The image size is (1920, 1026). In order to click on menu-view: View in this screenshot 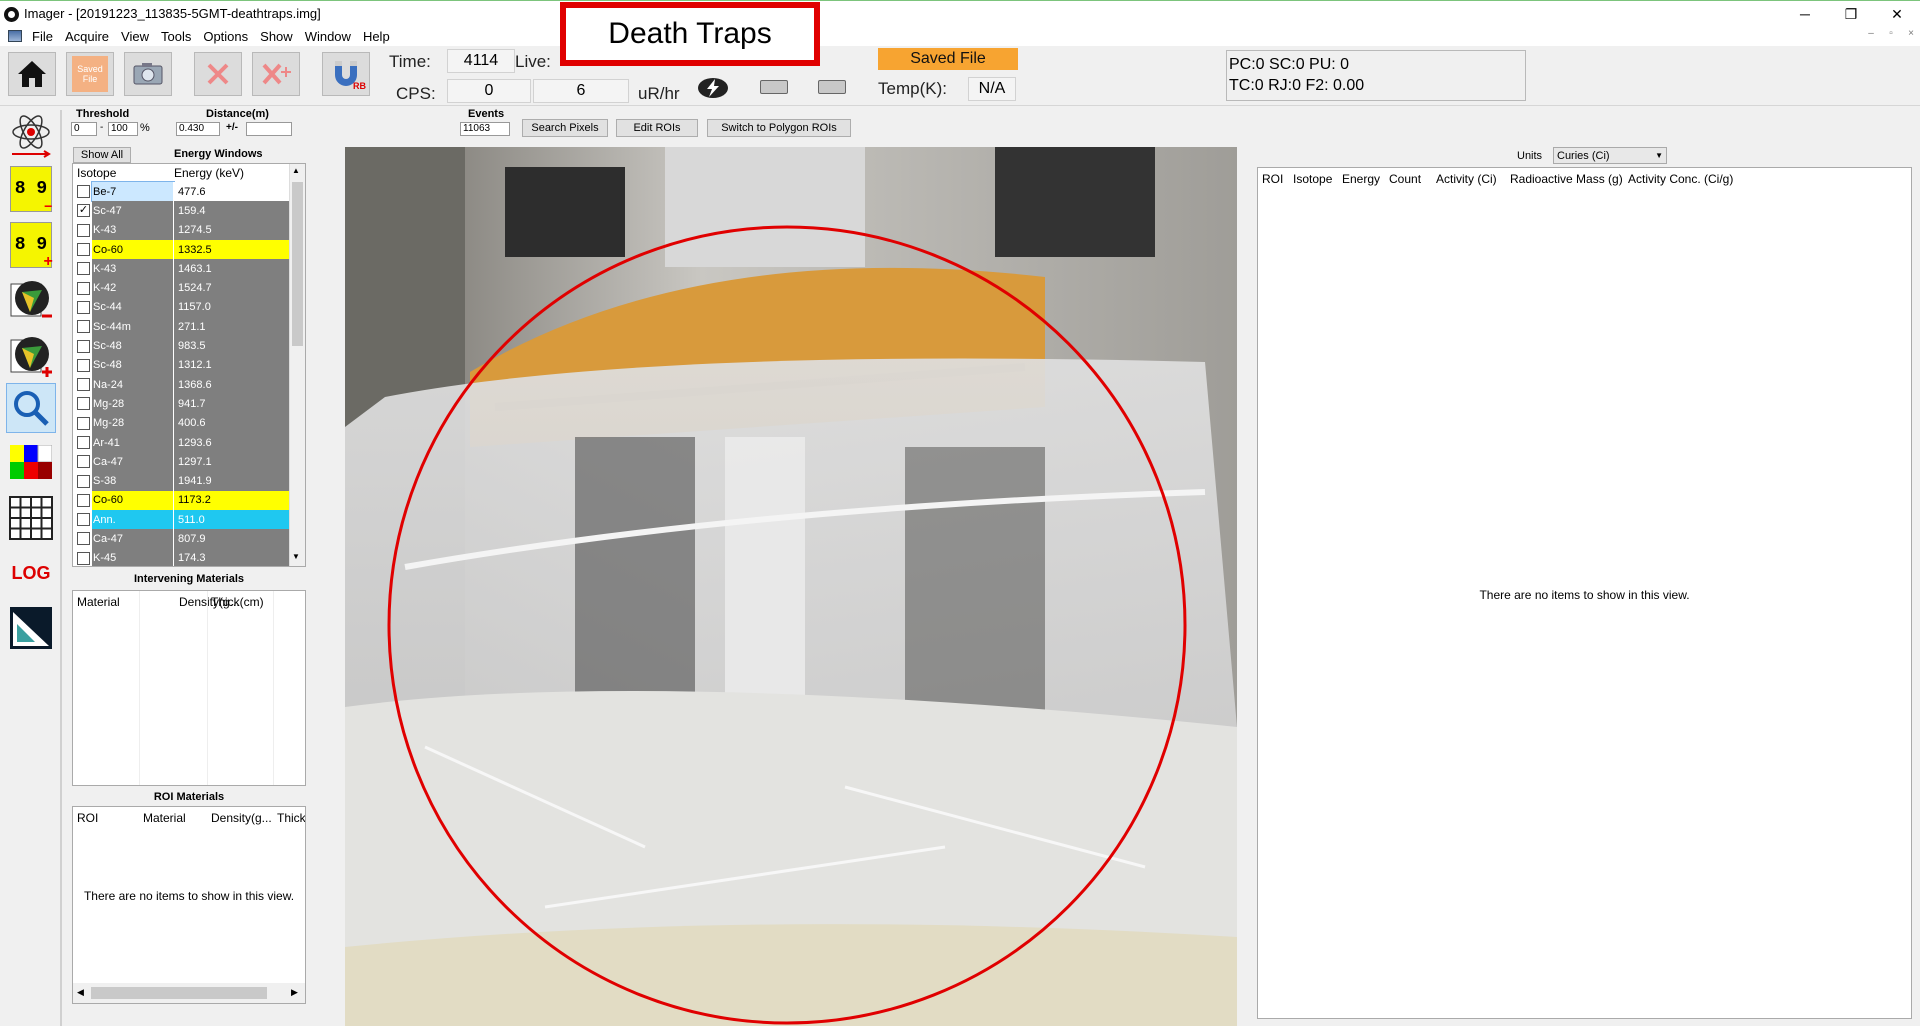, I will do `click(135, 36)`.